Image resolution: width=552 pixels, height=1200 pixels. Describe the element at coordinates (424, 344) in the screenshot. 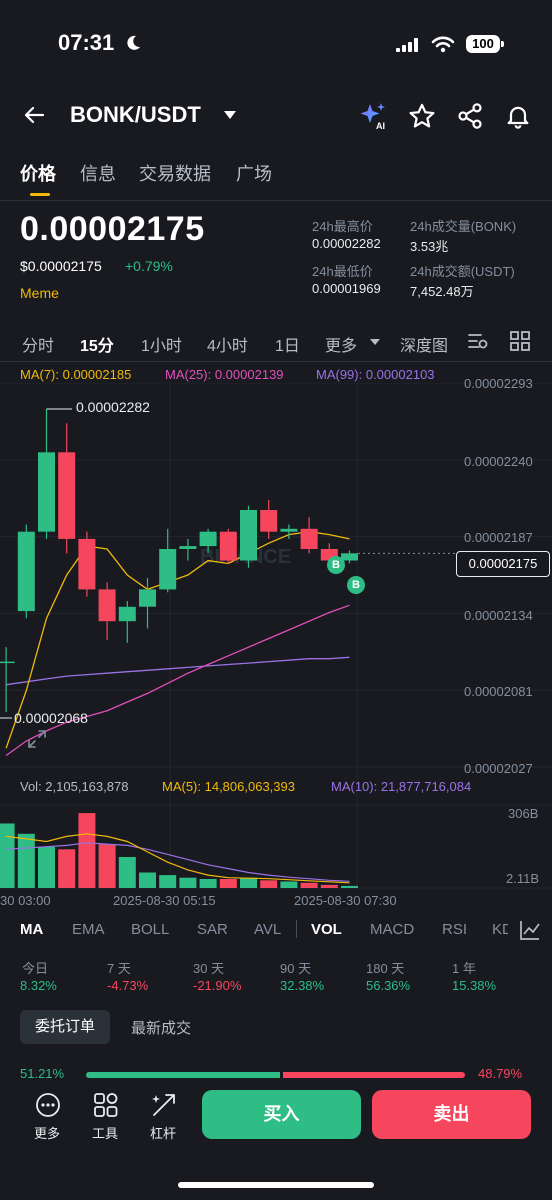

I see `interval-depth: 深度图` at that location.